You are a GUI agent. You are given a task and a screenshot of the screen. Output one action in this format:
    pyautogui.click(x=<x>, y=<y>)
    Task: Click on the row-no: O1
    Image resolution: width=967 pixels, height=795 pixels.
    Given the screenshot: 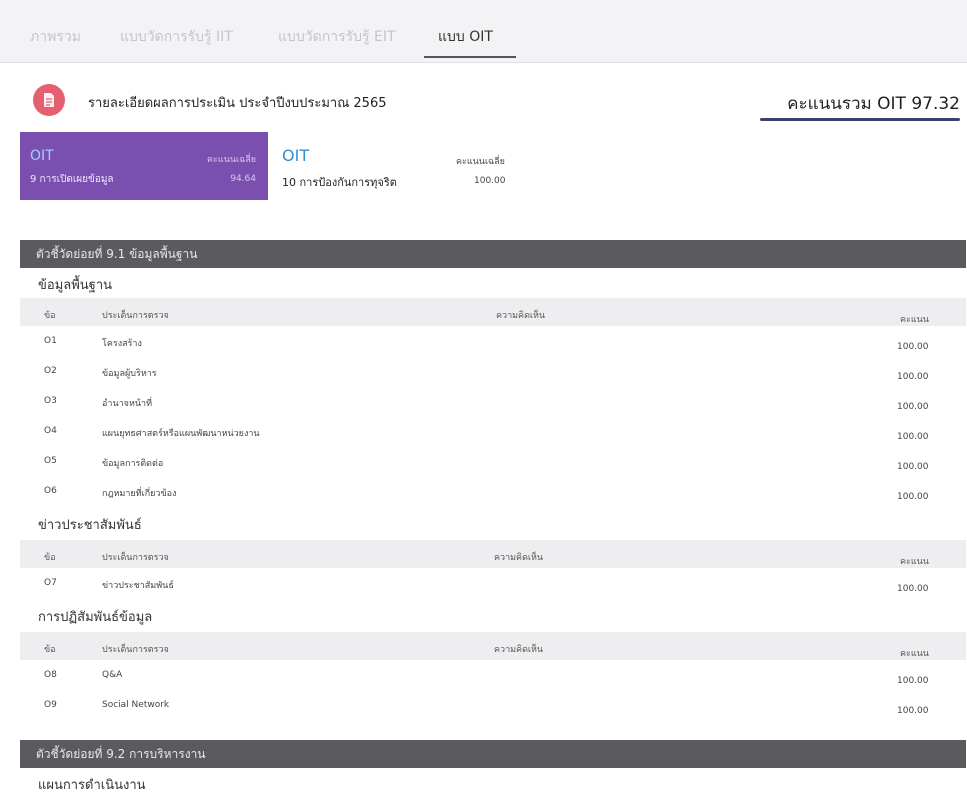 What is the action you would take?
    pyautogui.click(x=50, y=341)
    